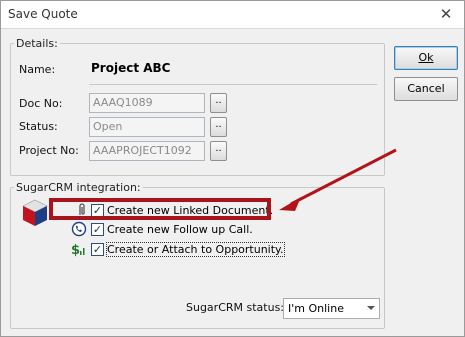 The height and width of the screenshot is (337, 465). Describe the element at coordinates (97, 229) in the screenshot. I see `follow-up-call-checkbox: ✓` at that location.